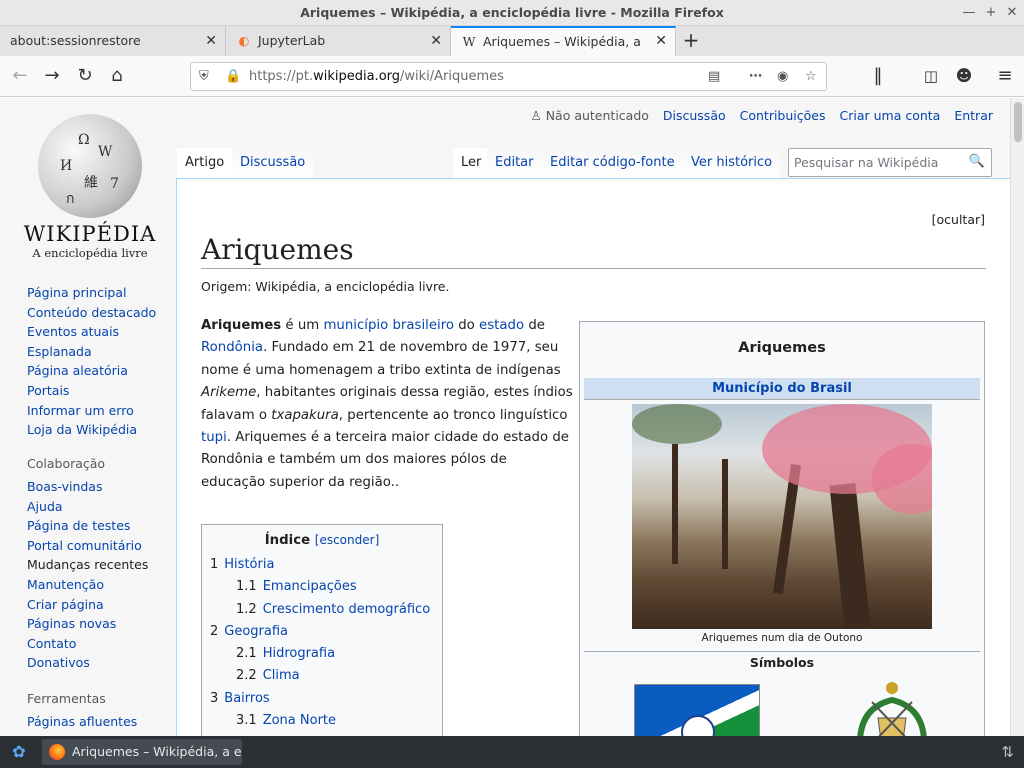  Describe the element at coordinates (99, 546) in the screenshot. I see `sidebar-item-community-portal: Portal comunitário` at that location.